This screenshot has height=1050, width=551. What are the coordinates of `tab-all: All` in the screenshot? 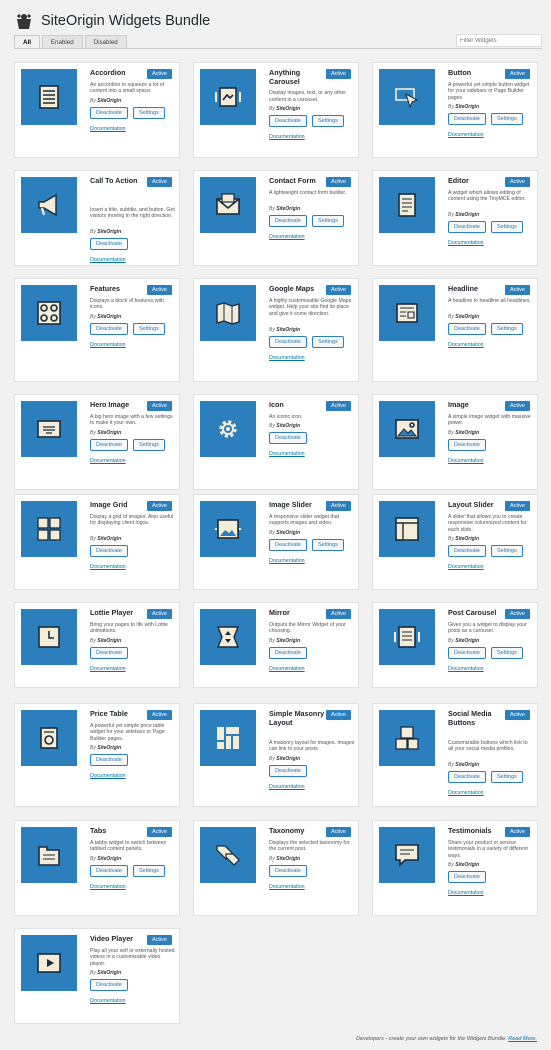 It's located at (27, 42).